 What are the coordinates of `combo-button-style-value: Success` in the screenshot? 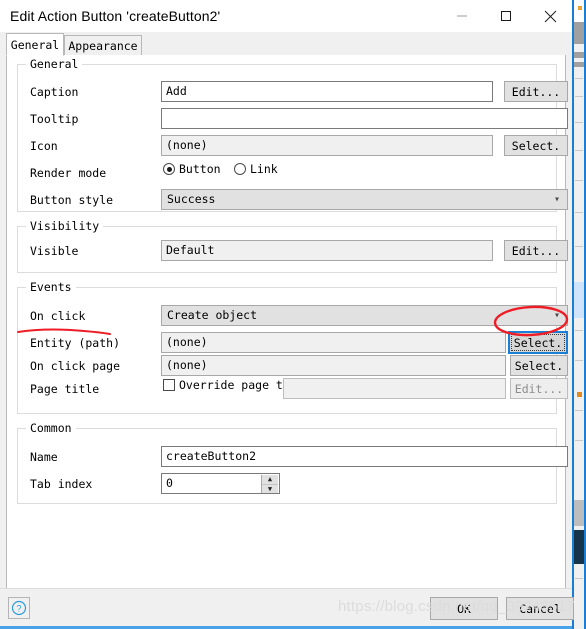 It's located at (191, 199).